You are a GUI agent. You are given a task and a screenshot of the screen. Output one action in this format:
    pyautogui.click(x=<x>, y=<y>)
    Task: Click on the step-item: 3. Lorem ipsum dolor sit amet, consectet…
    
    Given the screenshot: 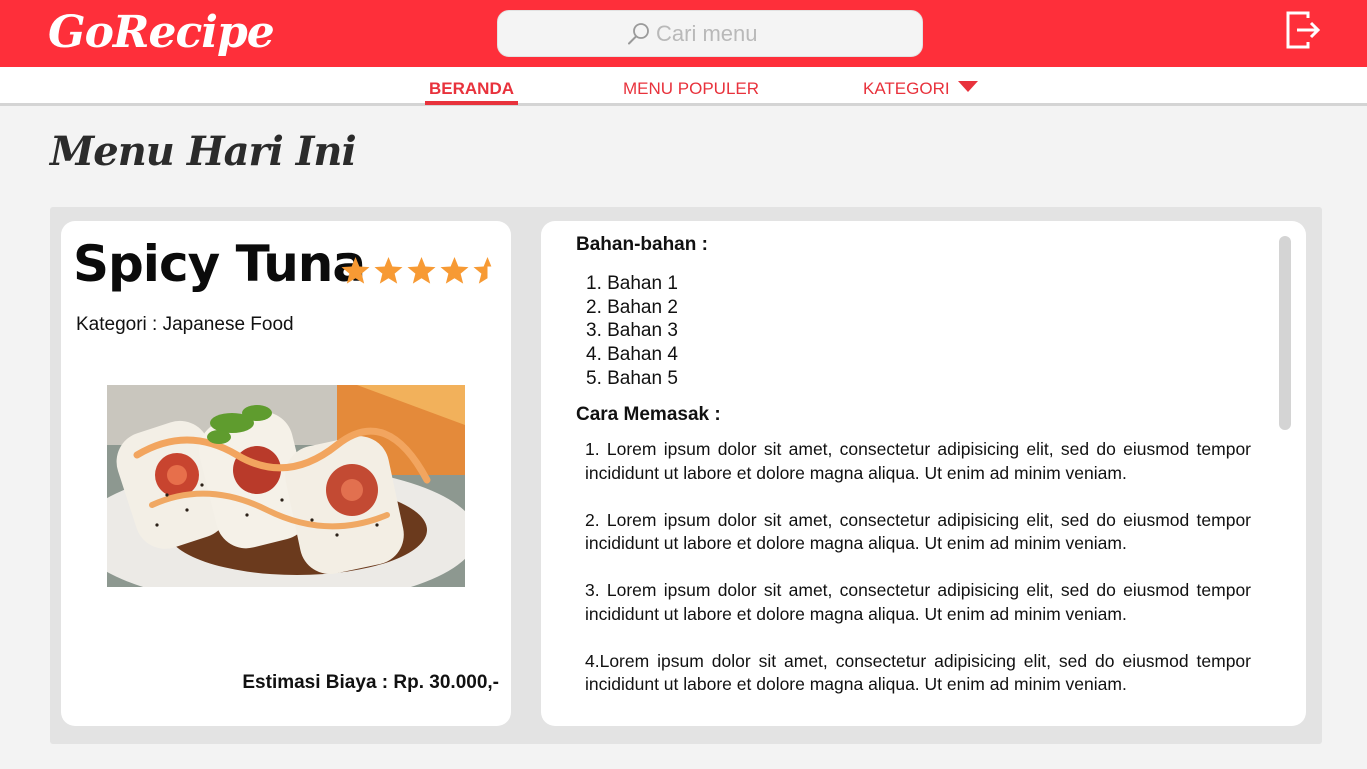 What is the action you would take?
    pyautogui.click(x=918, y=602)
    